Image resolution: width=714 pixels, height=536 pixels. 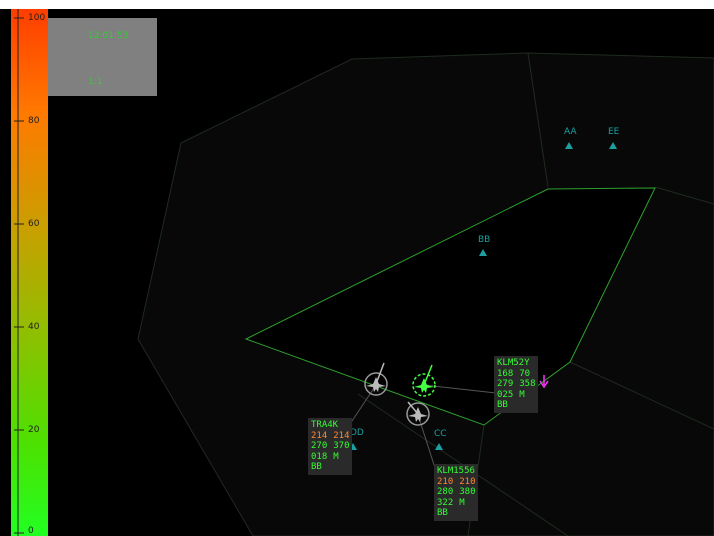 What do you see at coordinates (525, 373) in the screenshot?
I see `tag-speed-cleared: 70` at bounding box center [525, 373].